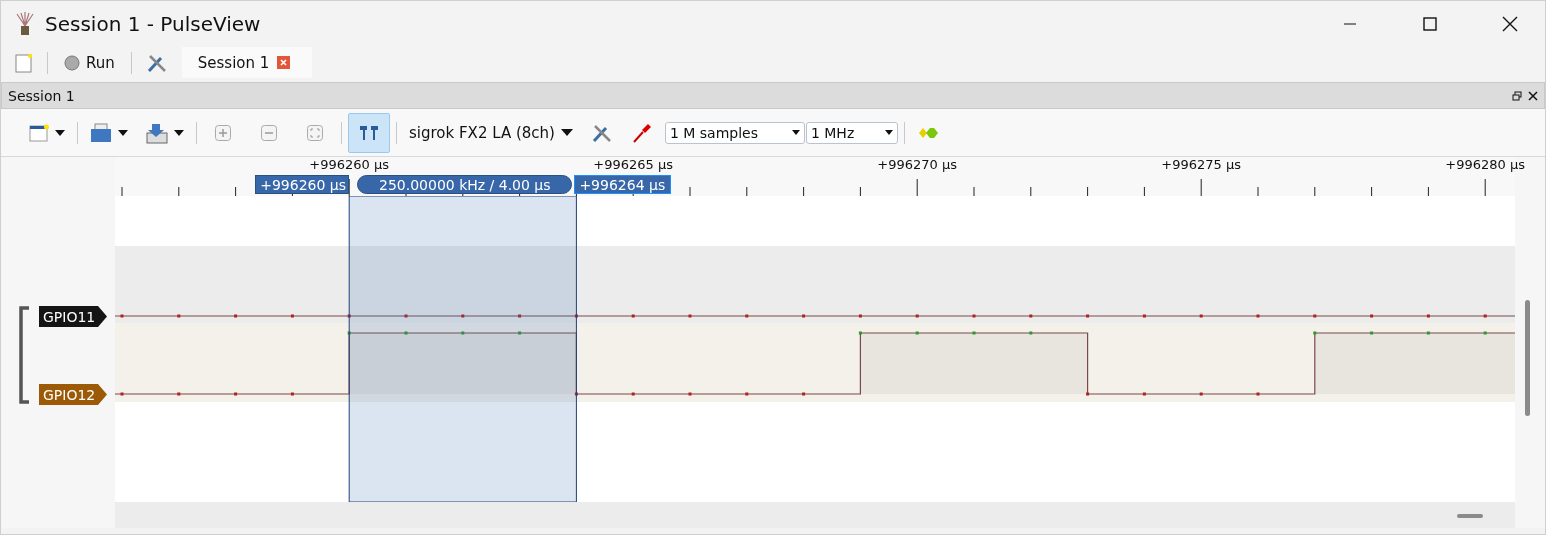  What do you see at coordinates (815, 515) in the screenshot?
I see `horizontal-scrollbar` at bounding box center [815, 515].